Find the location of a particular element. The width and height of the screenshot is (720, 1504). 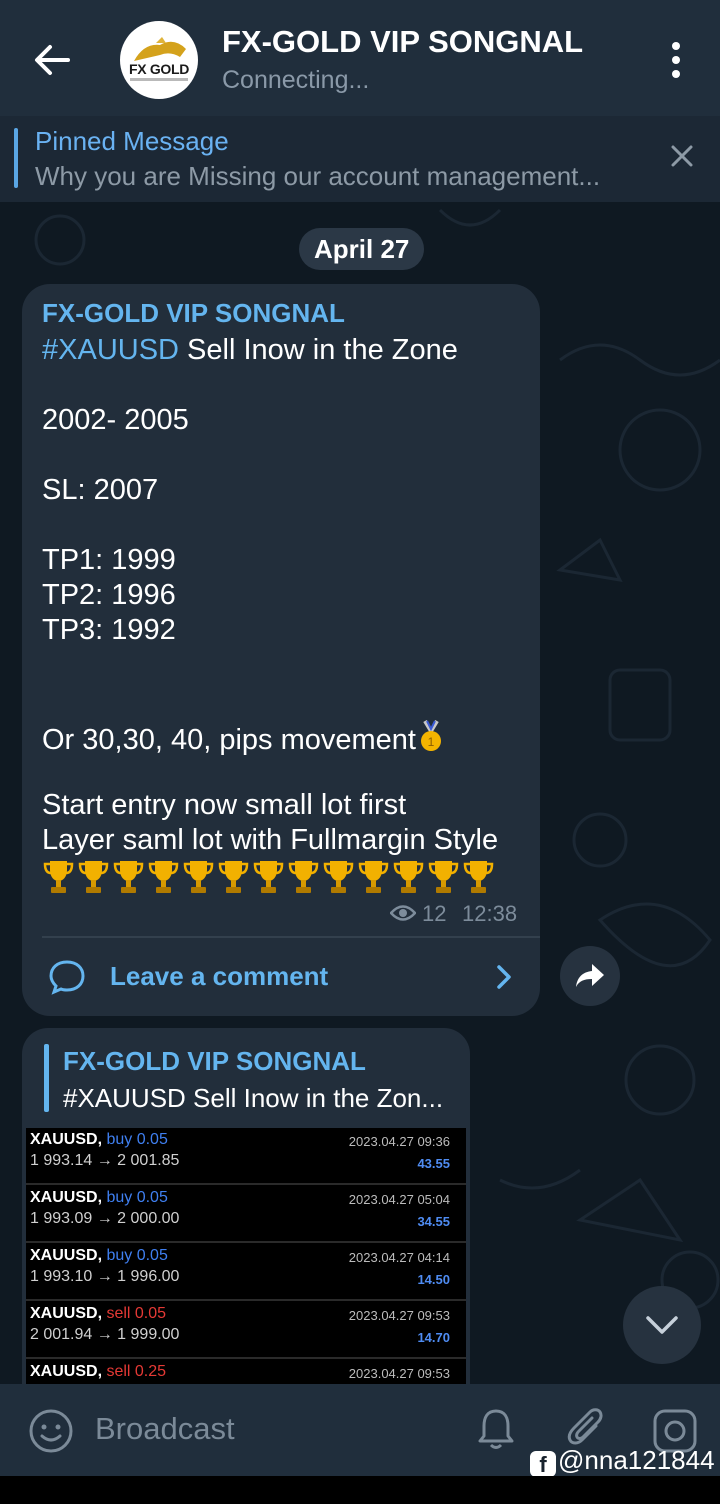

trade-date: 2023.04.27 04:14 is located at coordinates (399, 1257).